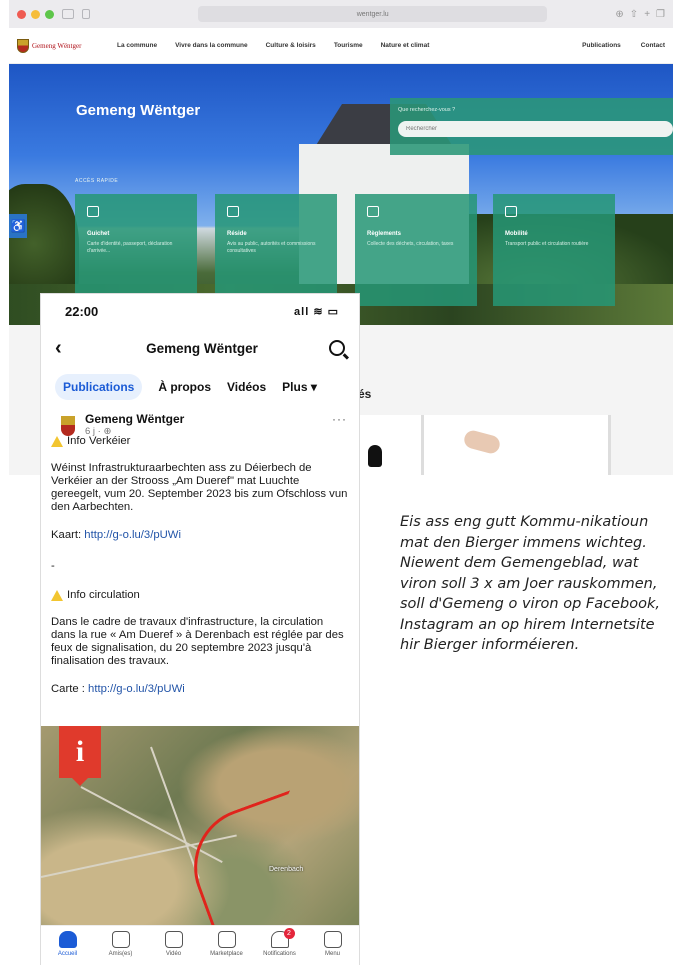  I want to click on hero-title: Gemeng Wëntger, so click(138, 110).